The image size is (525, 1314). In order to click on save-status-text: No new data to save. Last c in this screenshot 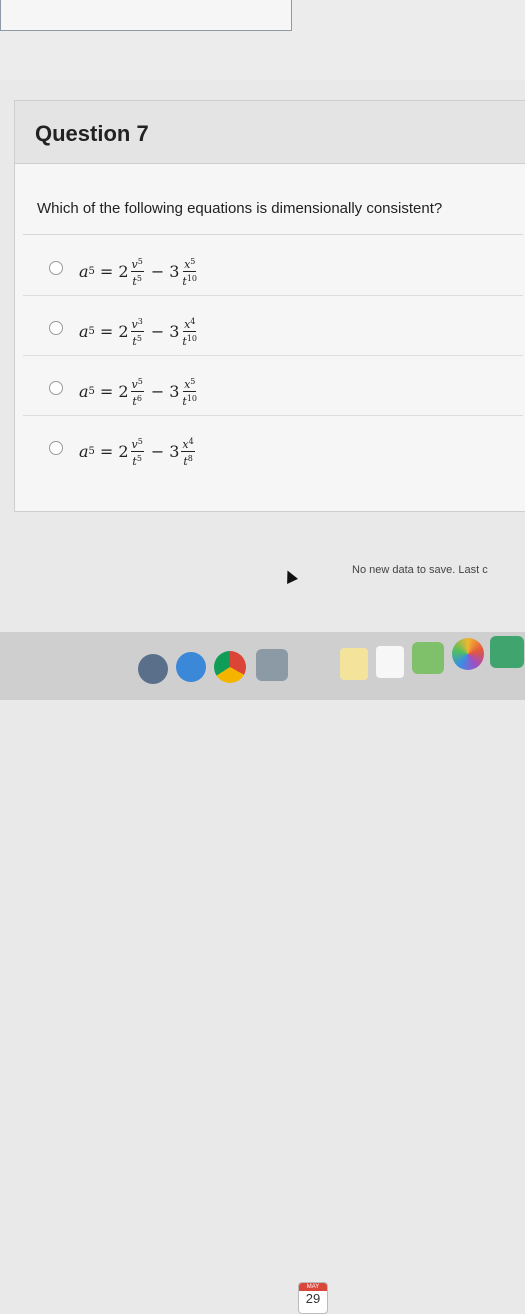, I will do `click(420, 570)`.